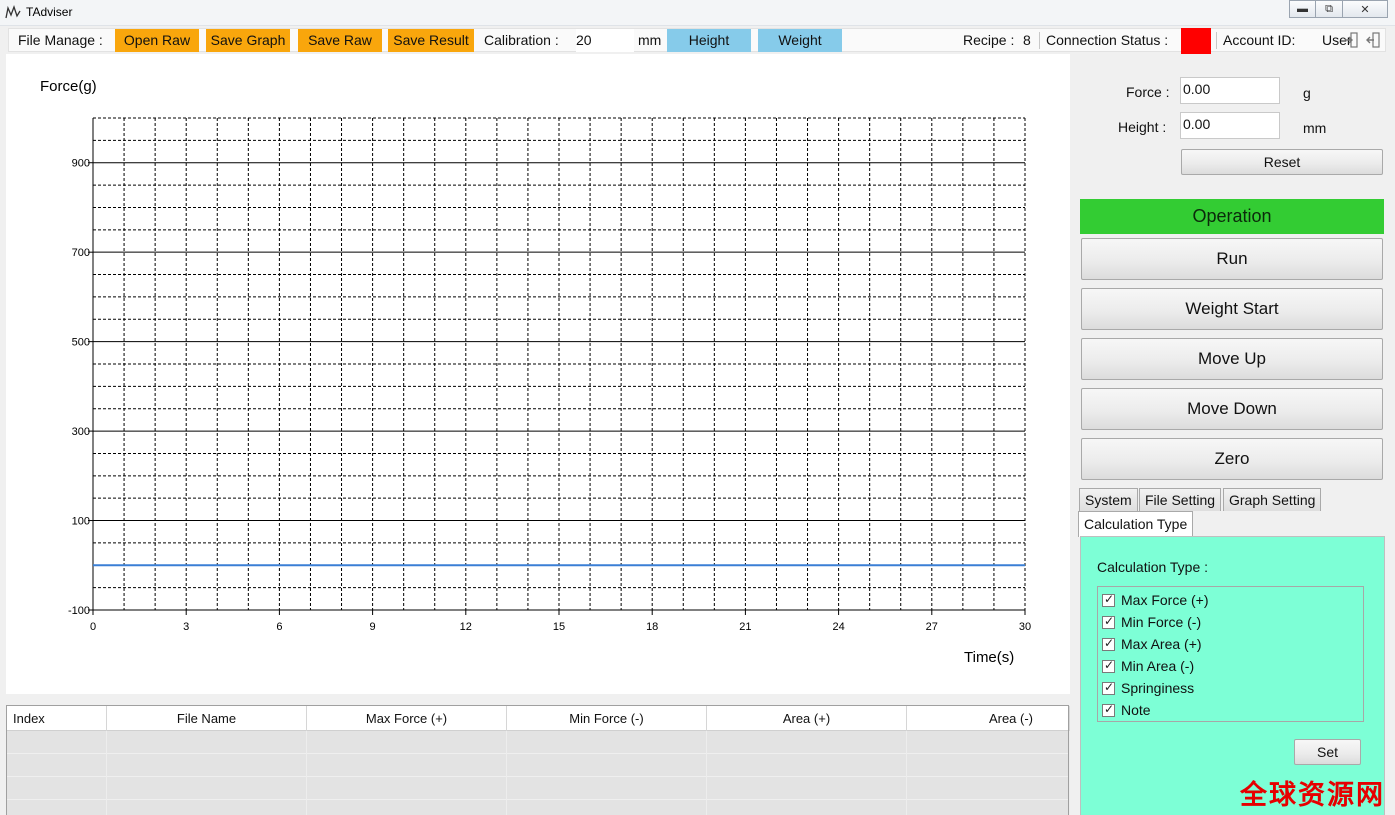  I want to click on save-result-button: Save Result, so click(431, 40).